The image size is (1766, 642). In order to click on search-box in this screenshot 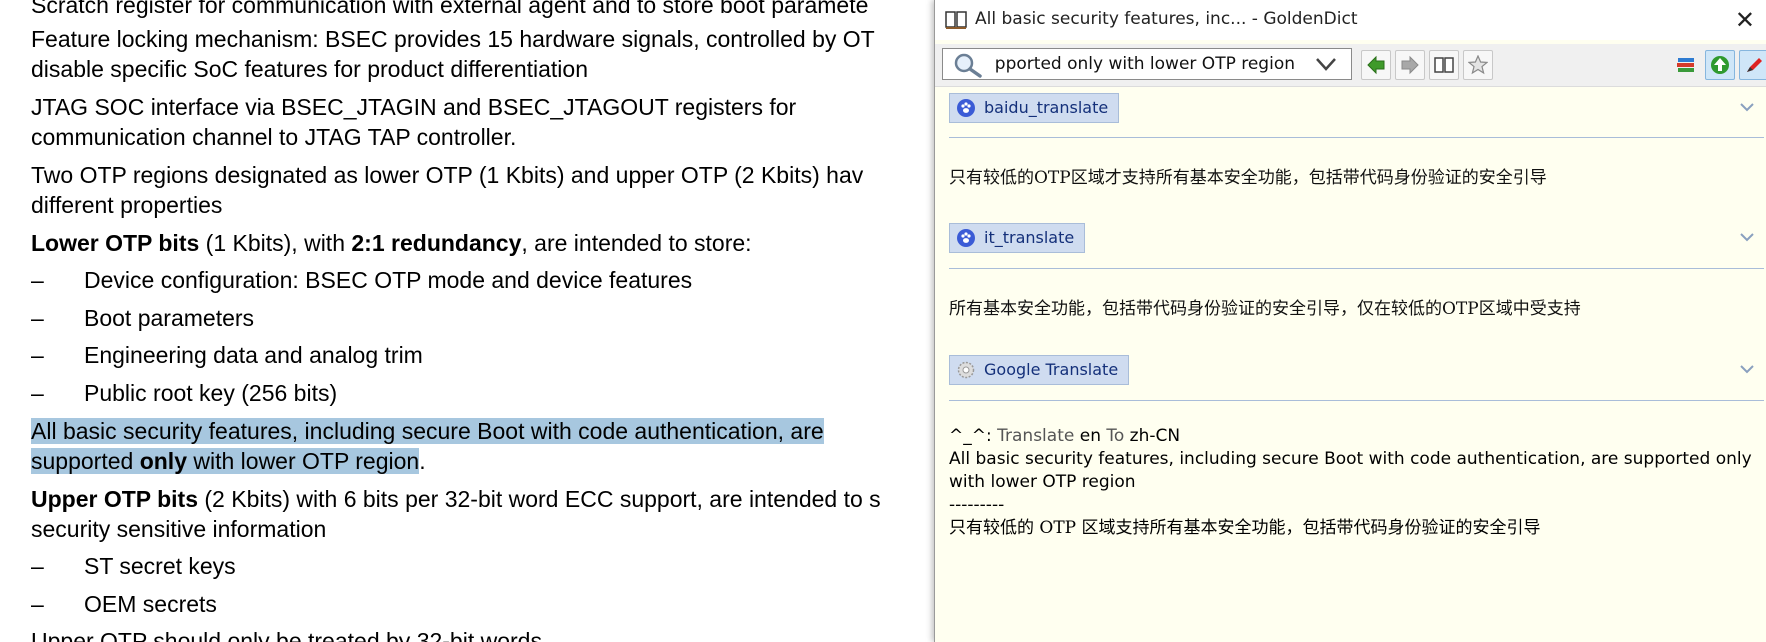, I will do `click(1147, 64)`.